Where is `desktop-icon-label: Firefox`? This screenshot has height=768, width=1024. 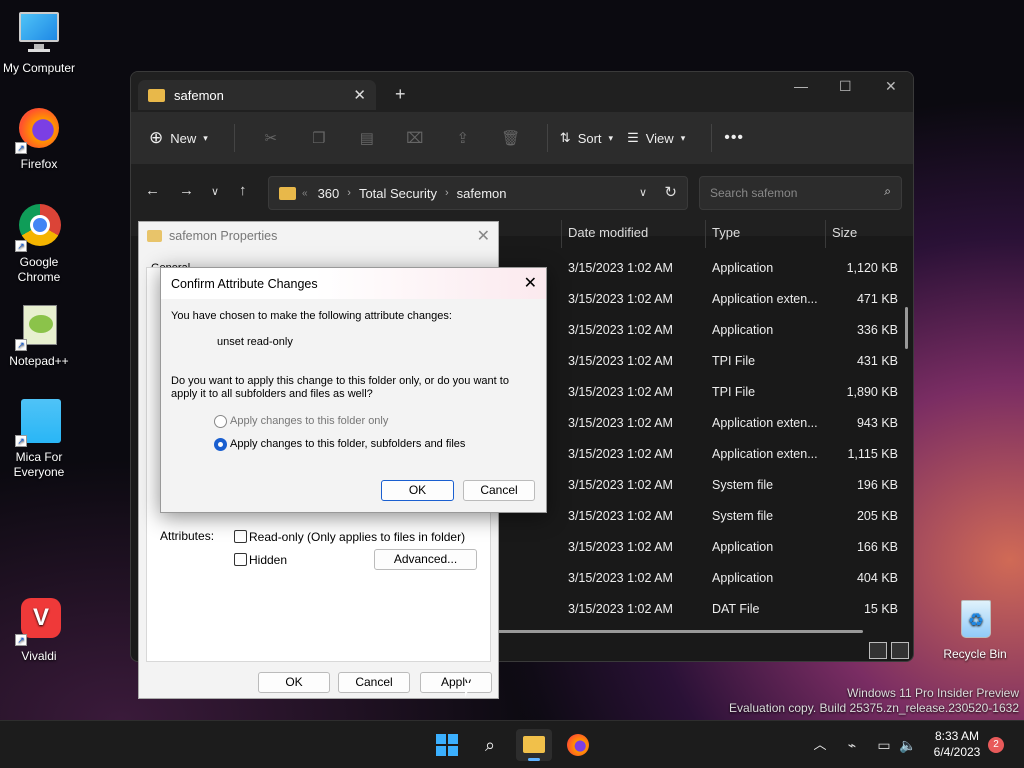
desktop-icon-label: Firefox is located at coordinates (39, 164).